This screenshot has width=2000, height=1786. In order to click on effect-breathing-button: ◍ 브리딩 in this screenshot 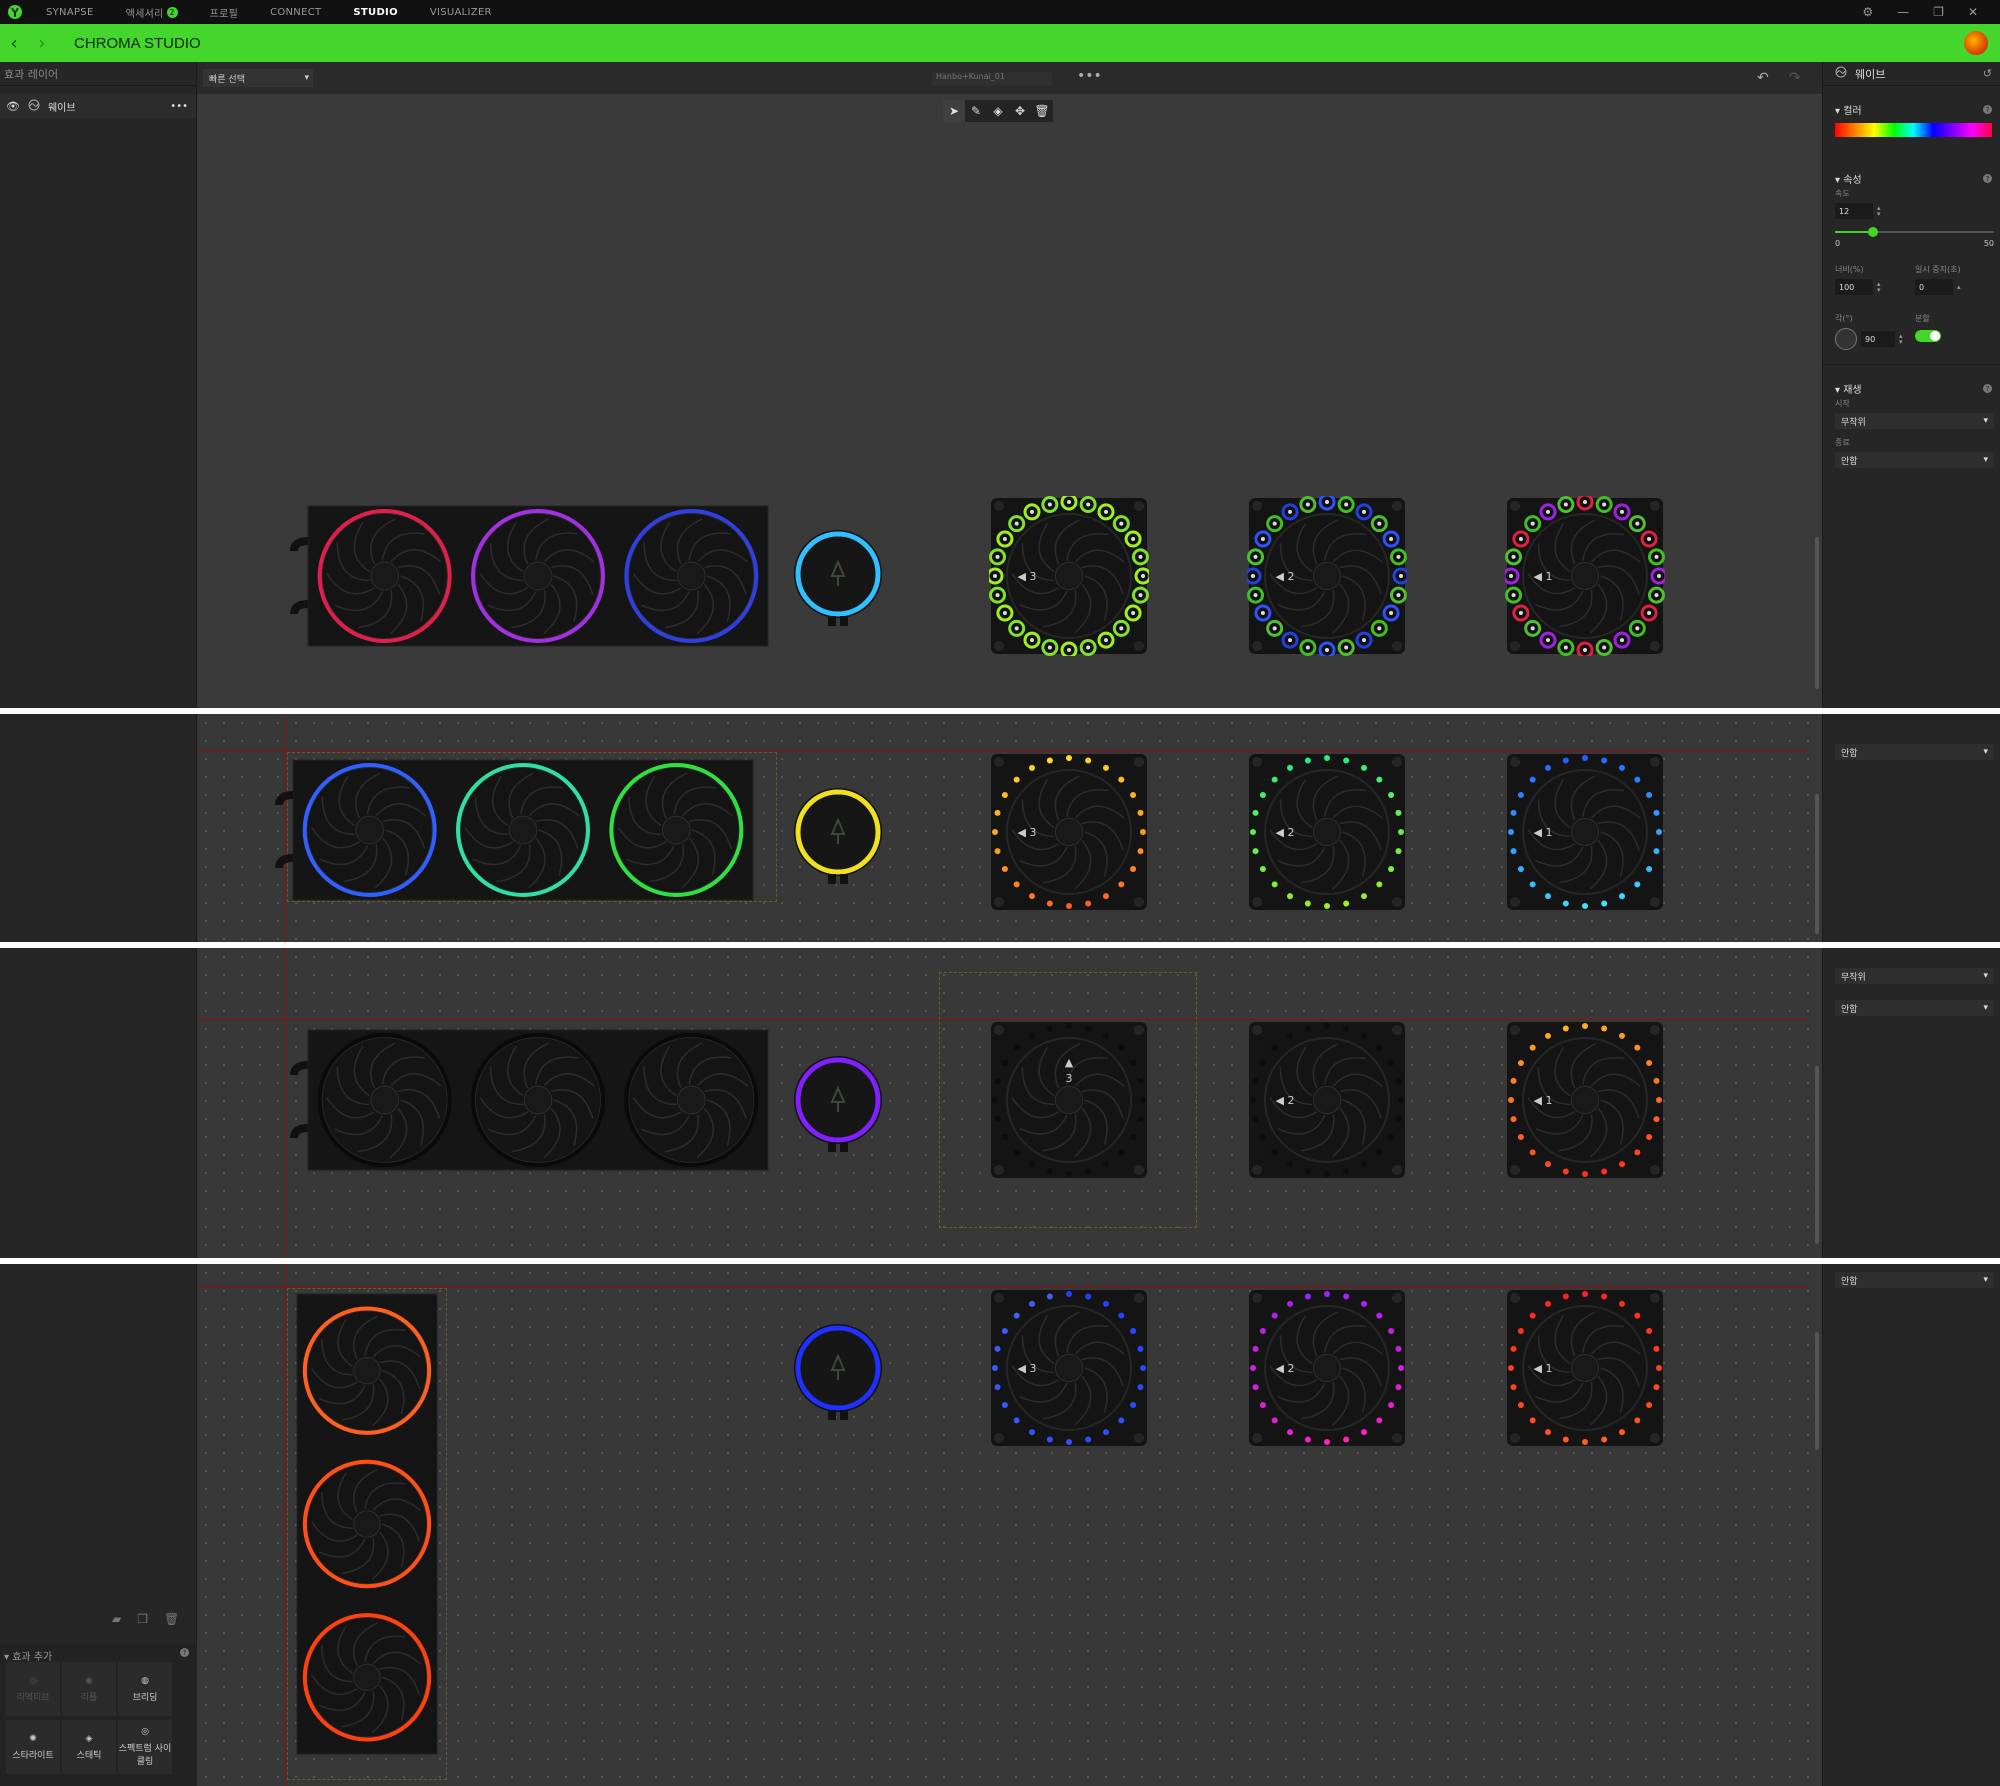, I will do `click(145, 1689)`.